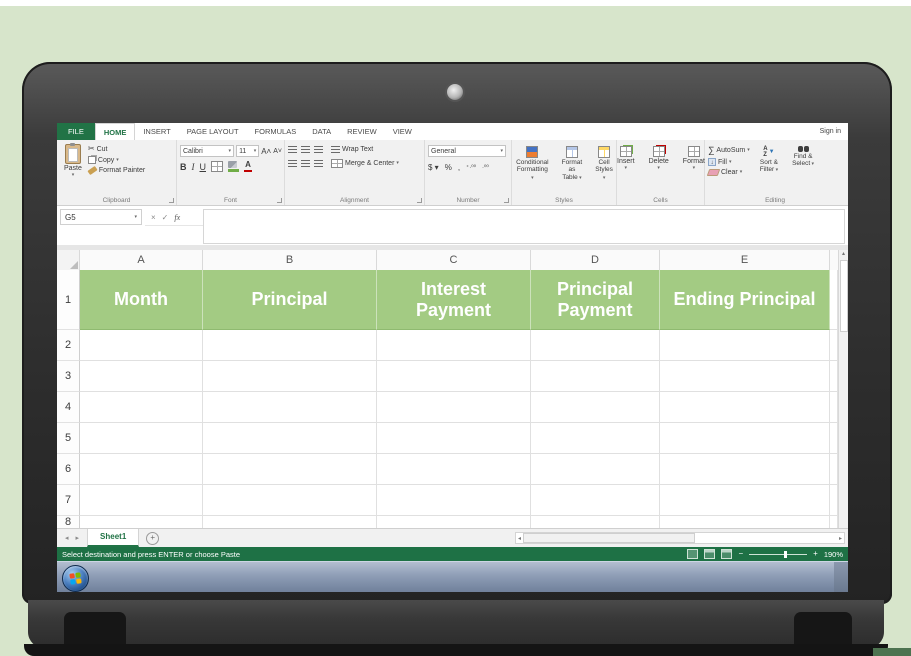 The height and width of the screenshot is (656, 911). I want to click on select-all-corner, so click(68, 260).